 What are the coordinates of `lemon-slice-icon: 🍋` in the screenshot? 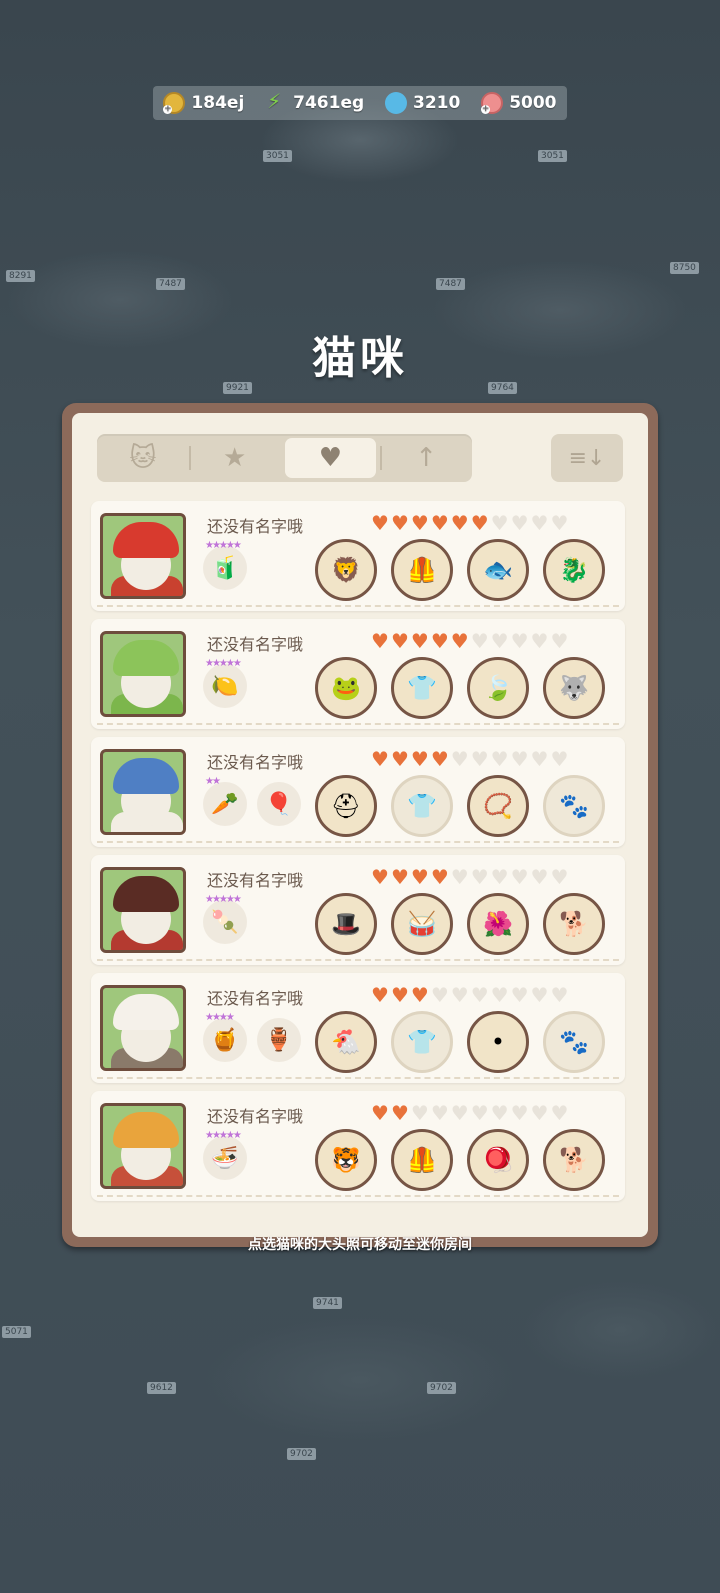 It's located at (225, 686).